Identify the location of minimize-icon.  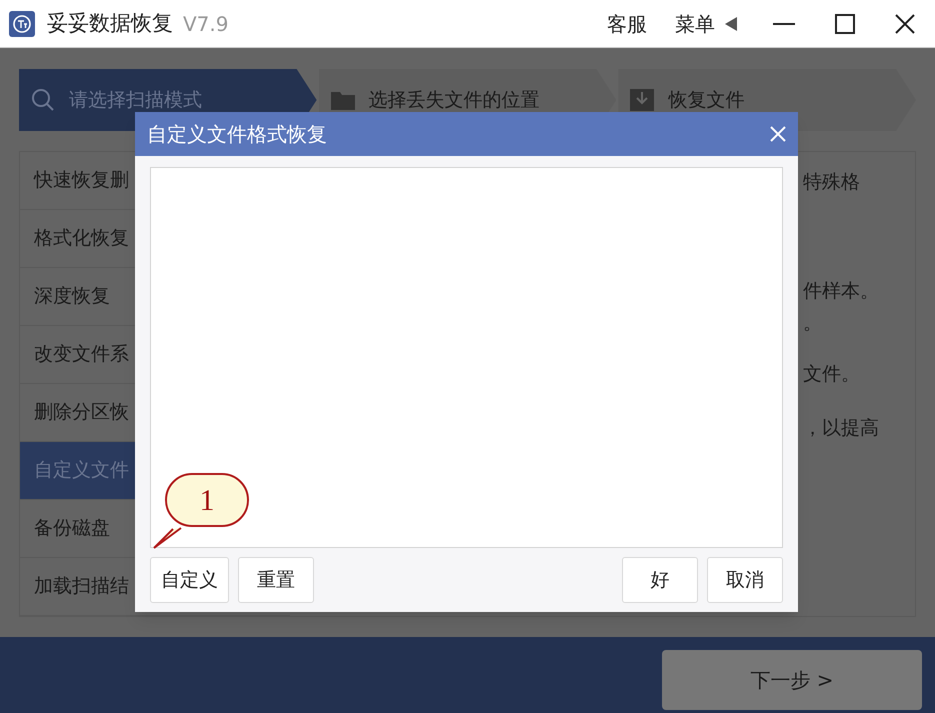
(784, 23).